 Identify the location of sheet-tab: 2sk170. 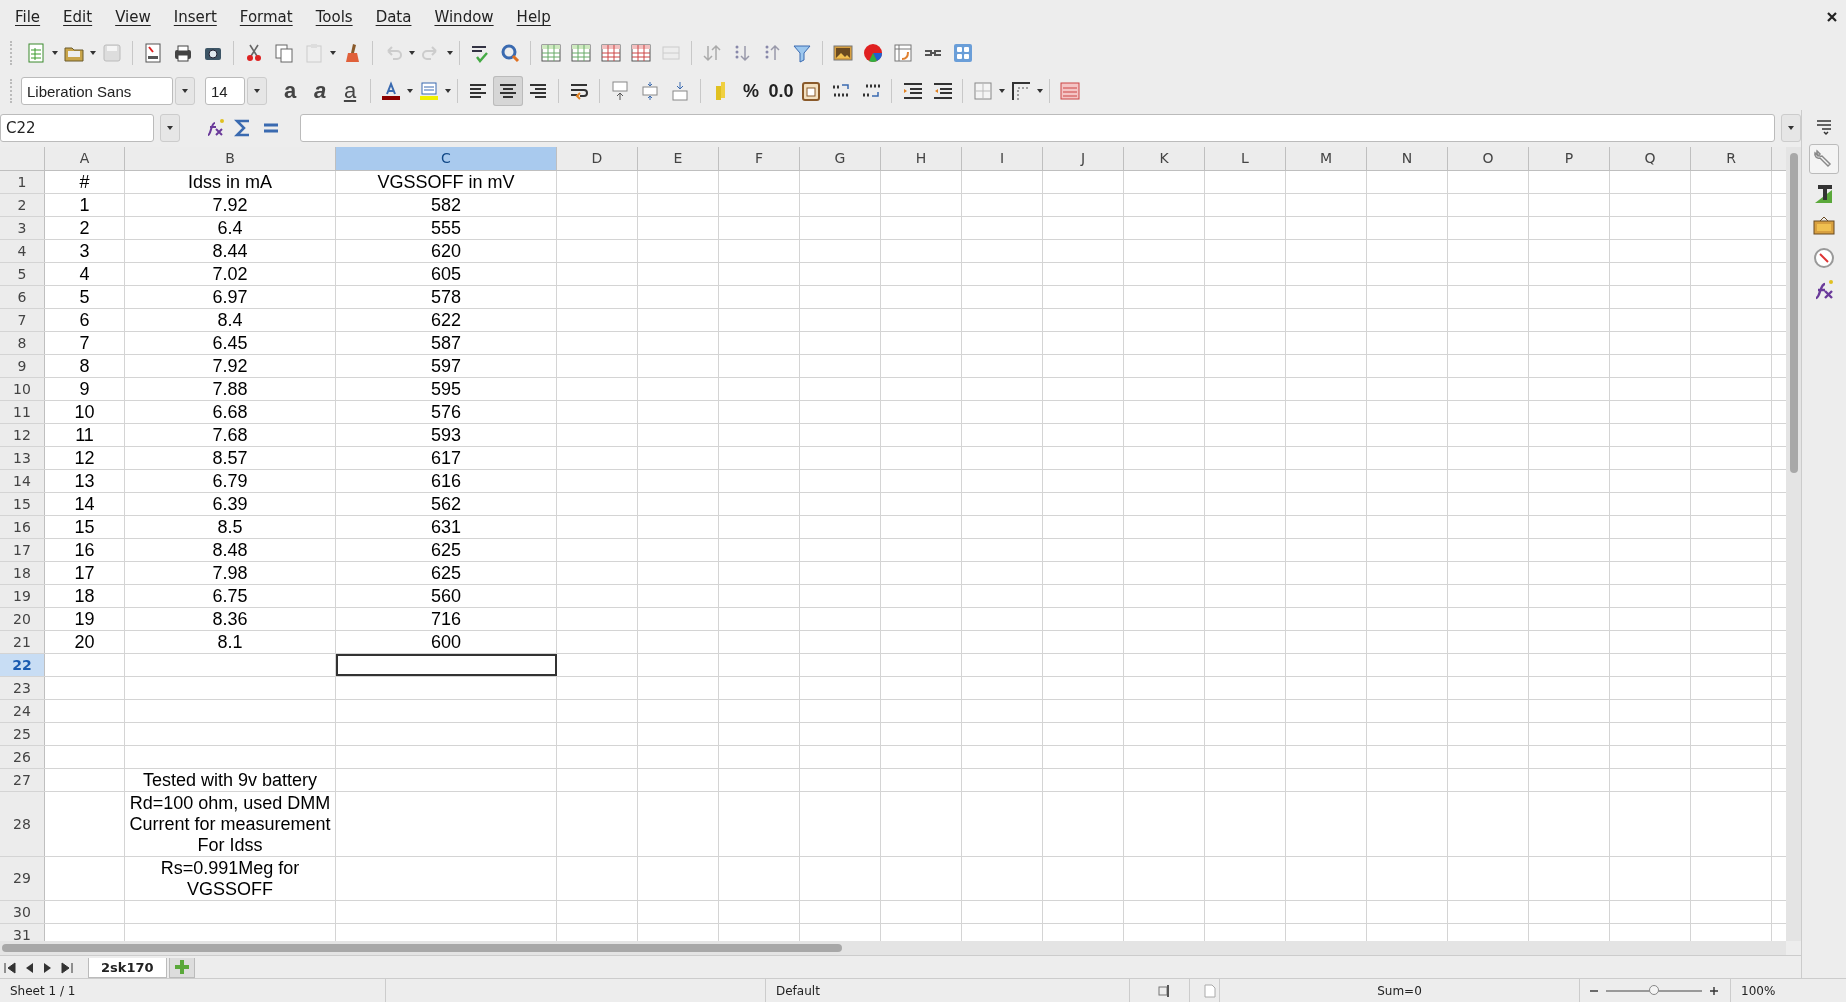
(127, 968).